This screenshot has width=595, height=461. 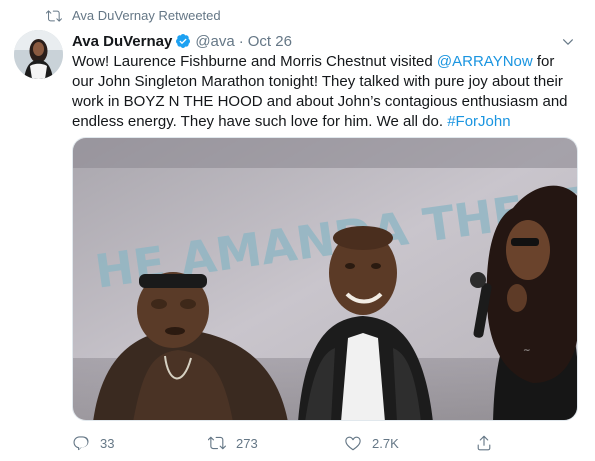 I want to click on tweet-header: Ava DuVernay @ava · Oct 26, so click(x=182, y=41).